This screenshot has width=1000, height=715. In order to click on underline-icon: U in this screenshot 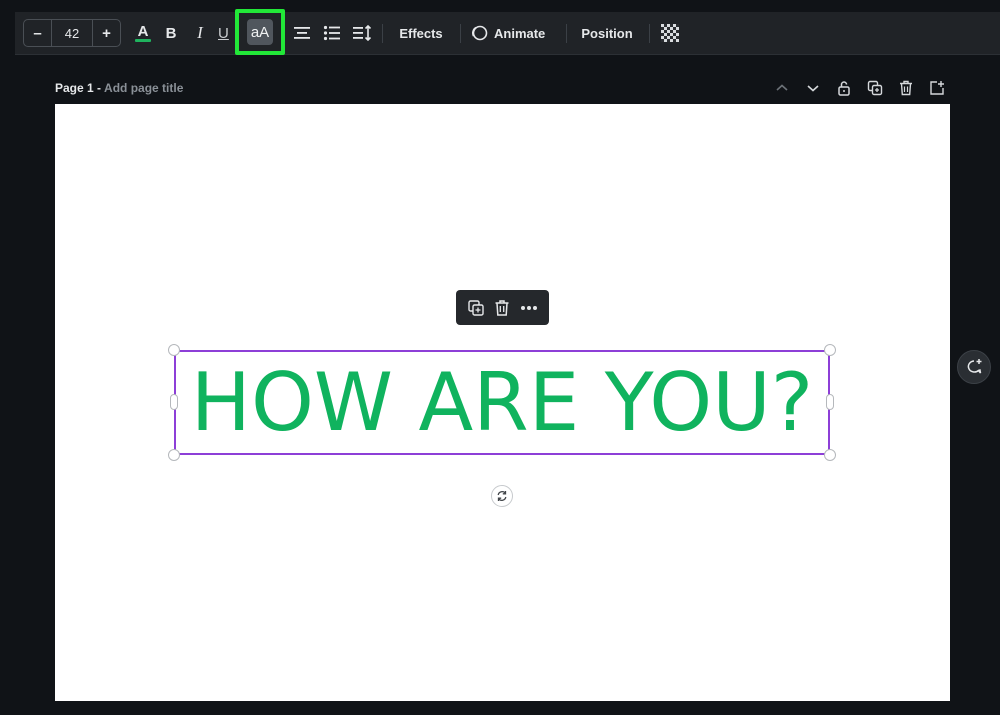, I will do `click(223, 33)`.